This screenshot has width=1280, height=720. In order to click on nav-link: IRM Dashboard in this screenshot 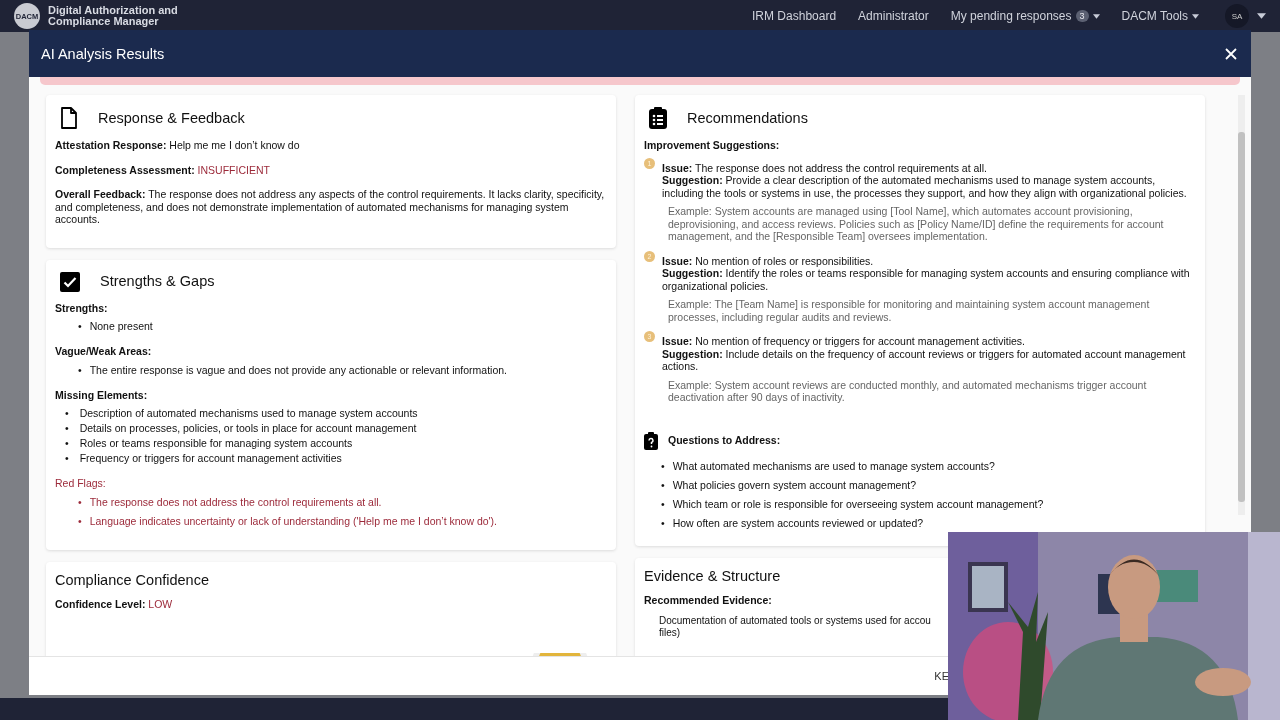, I will do `click(794, 16)`.